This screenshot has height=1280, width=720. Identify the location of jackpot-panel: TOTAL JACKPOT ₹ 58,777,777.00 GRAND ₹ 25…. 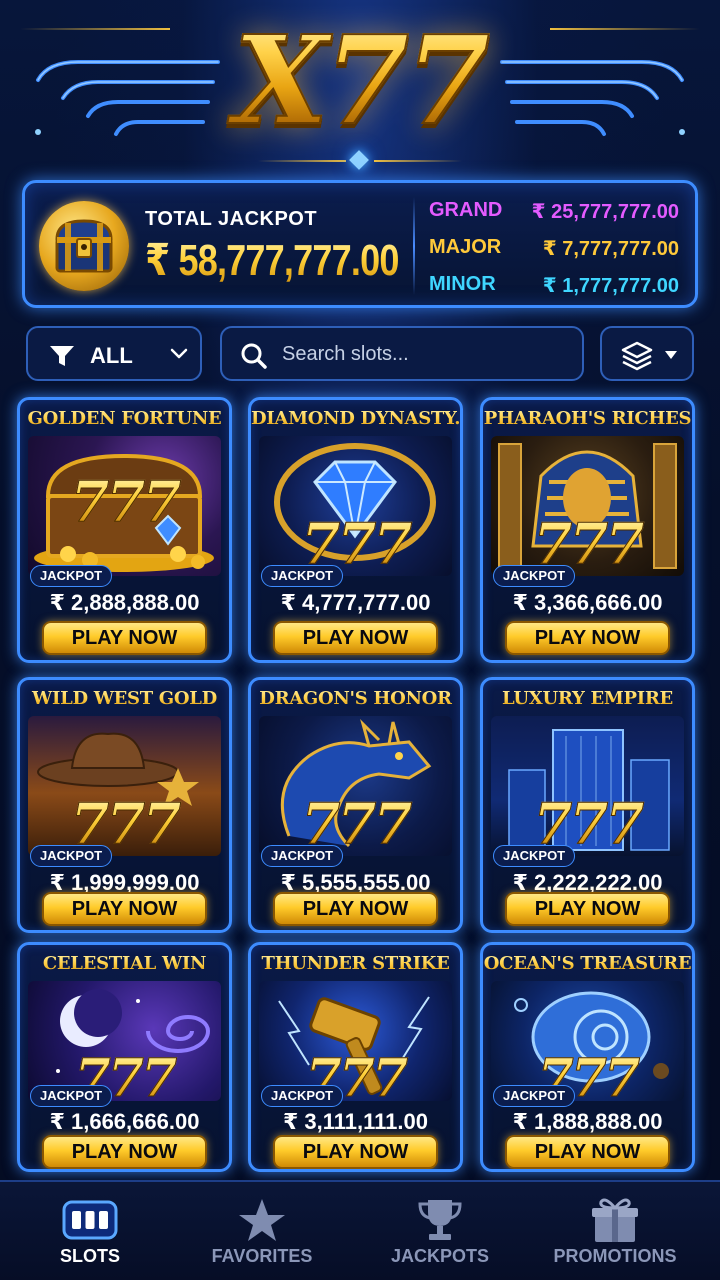
(360, 244).